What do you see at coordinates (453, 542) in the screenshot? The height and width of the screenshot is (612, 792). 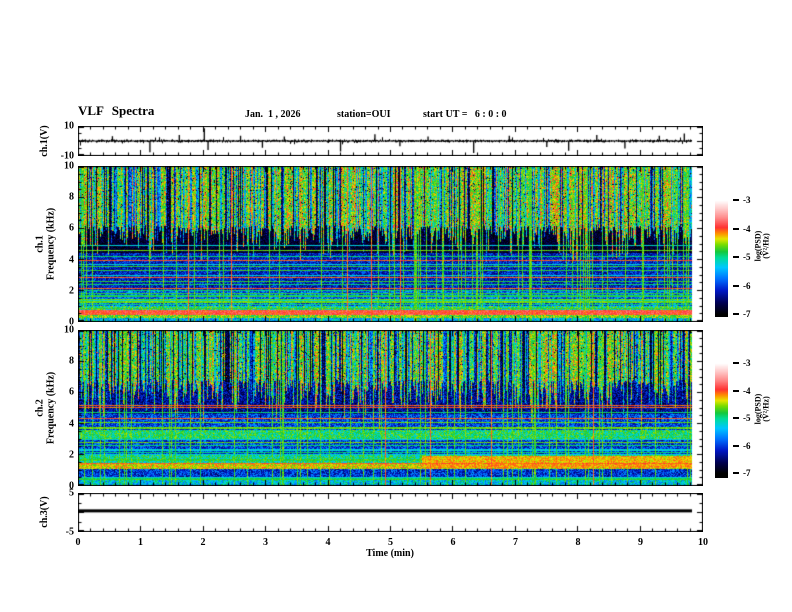 I see `time-tick-label: 6` at bounding box center [453, 542].